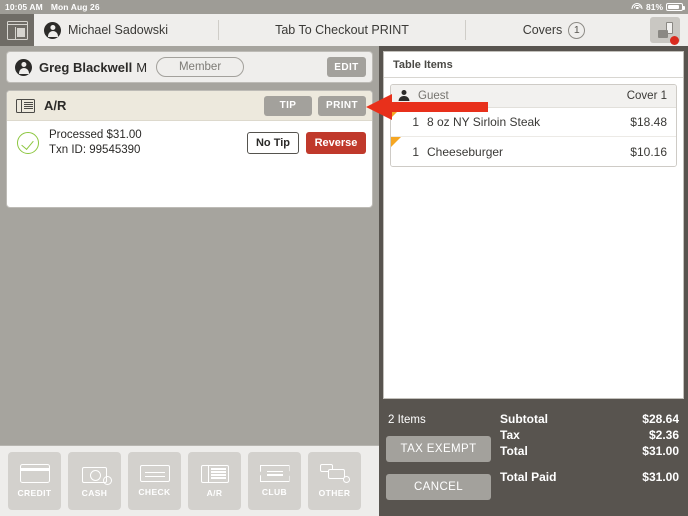 The image size is (688, 516). I want to click on battery-icon, so click(675, 7).